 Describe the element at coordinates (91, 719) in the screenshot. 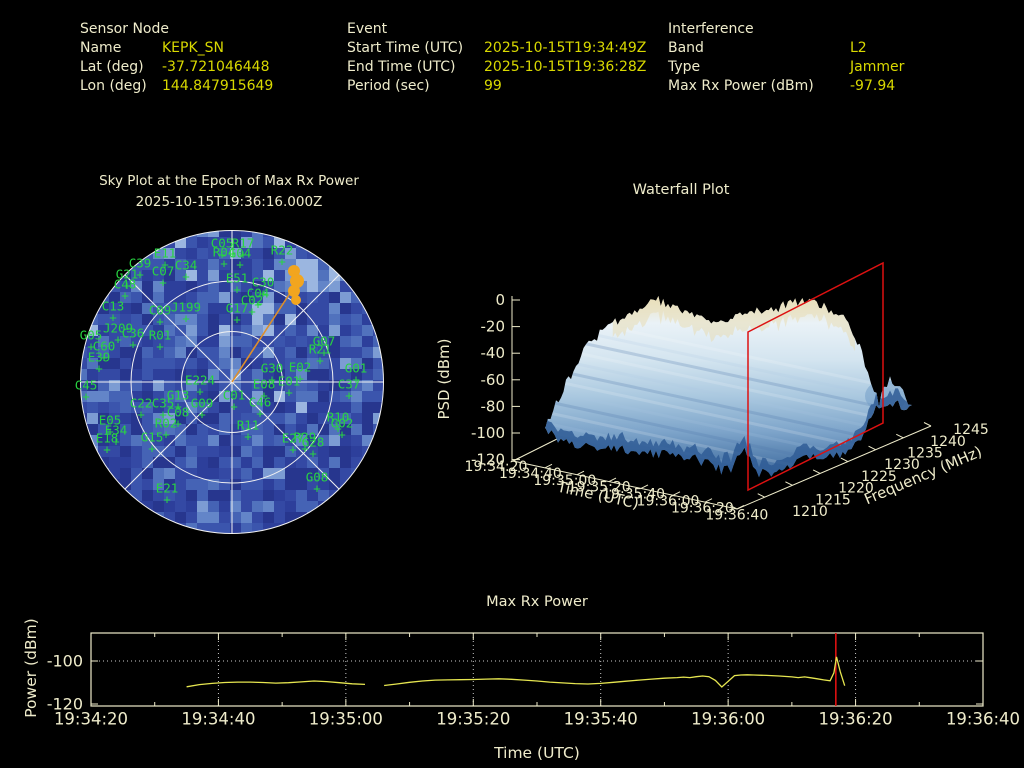

I see `x-tick-label: 19:34:20` at that location.